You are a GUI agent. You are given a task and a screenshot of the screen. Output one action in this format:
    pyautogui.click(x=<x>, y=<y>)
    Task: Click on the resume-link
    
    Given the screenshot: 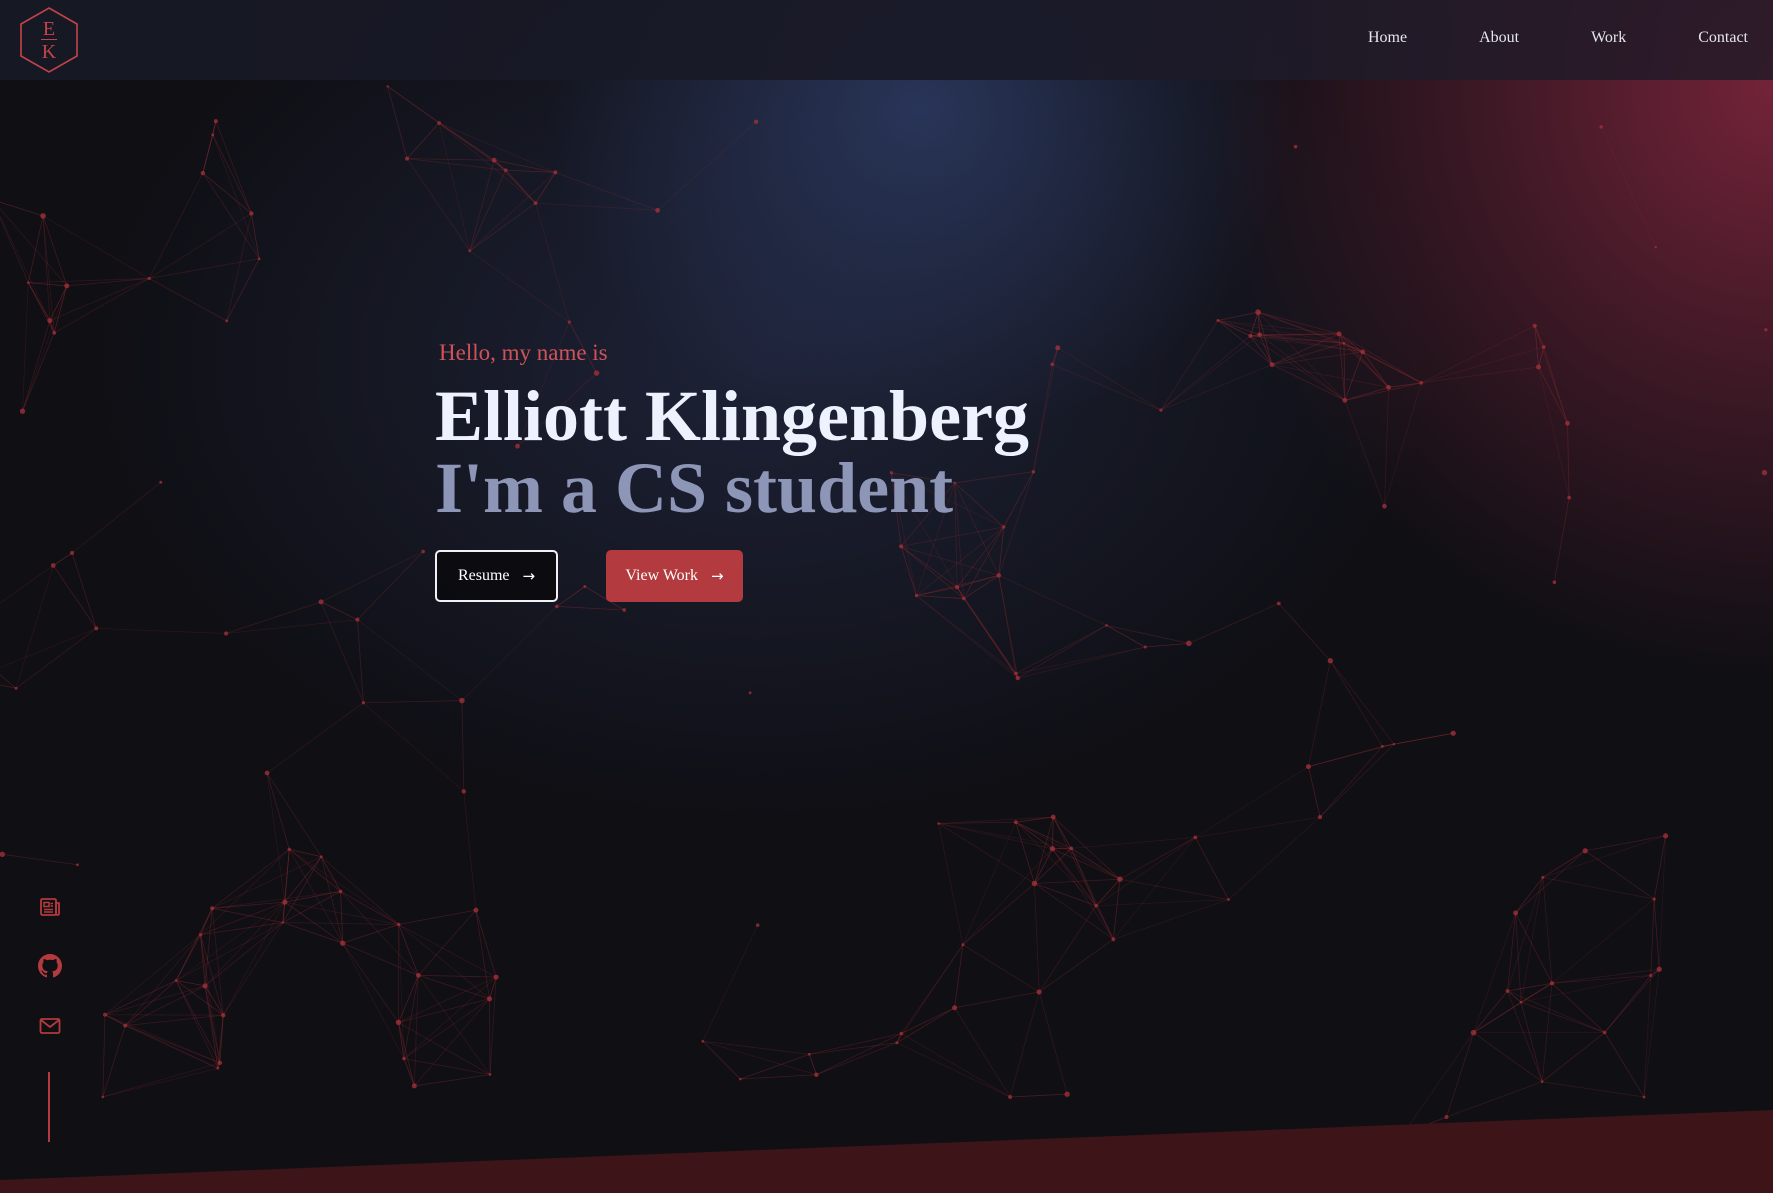 What is the action you would take?
    pyautogui.click(x=50, y=907)
    